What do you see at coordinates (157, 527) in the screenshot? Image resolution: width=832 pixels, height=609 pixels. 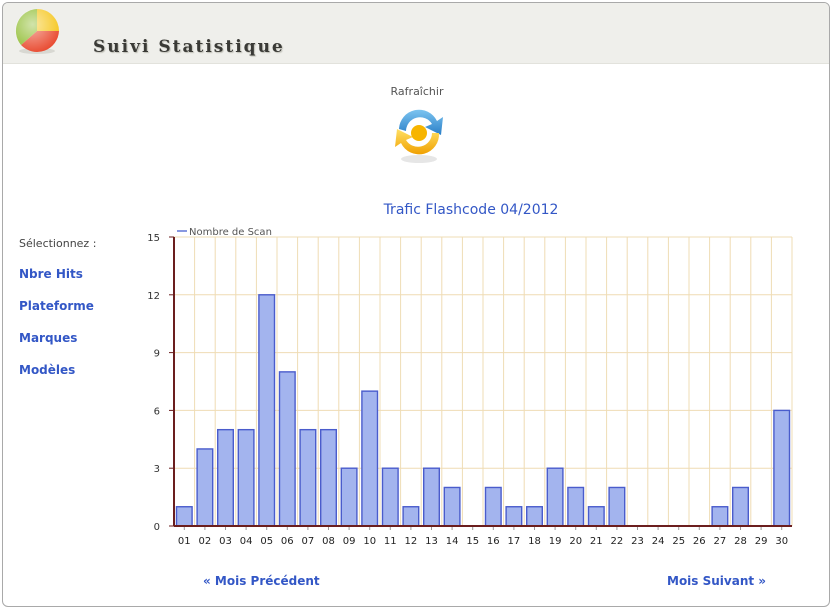 I see `y-tick-label: 0` at bounding box center [157, 527].